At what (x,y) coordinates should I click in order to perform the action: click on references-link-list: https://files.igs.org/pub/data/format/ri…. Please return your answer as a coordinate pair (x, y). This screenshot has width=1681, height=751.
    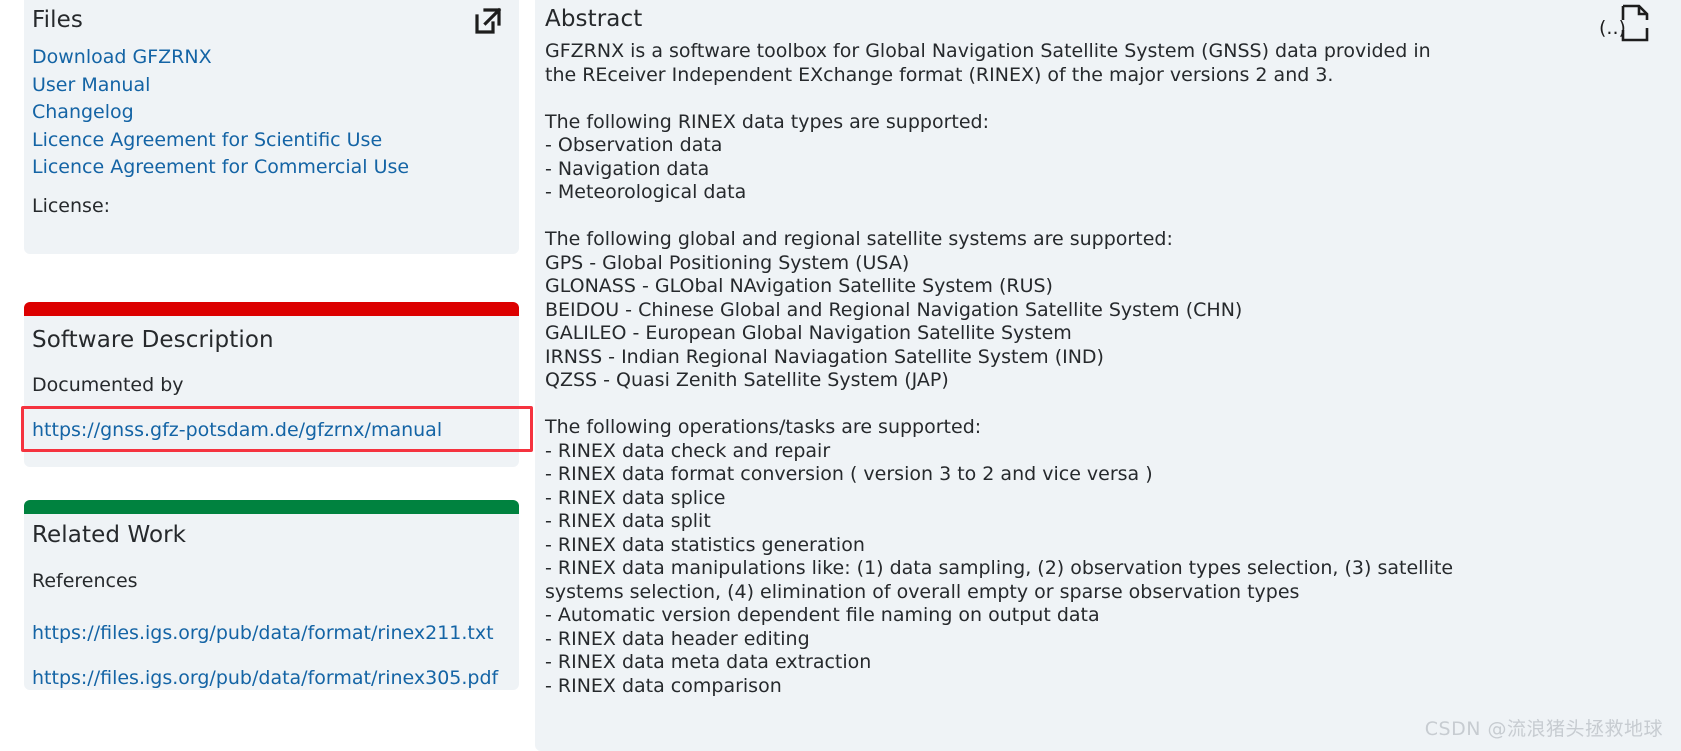
    Looking at the image, I should click on (292, 656).